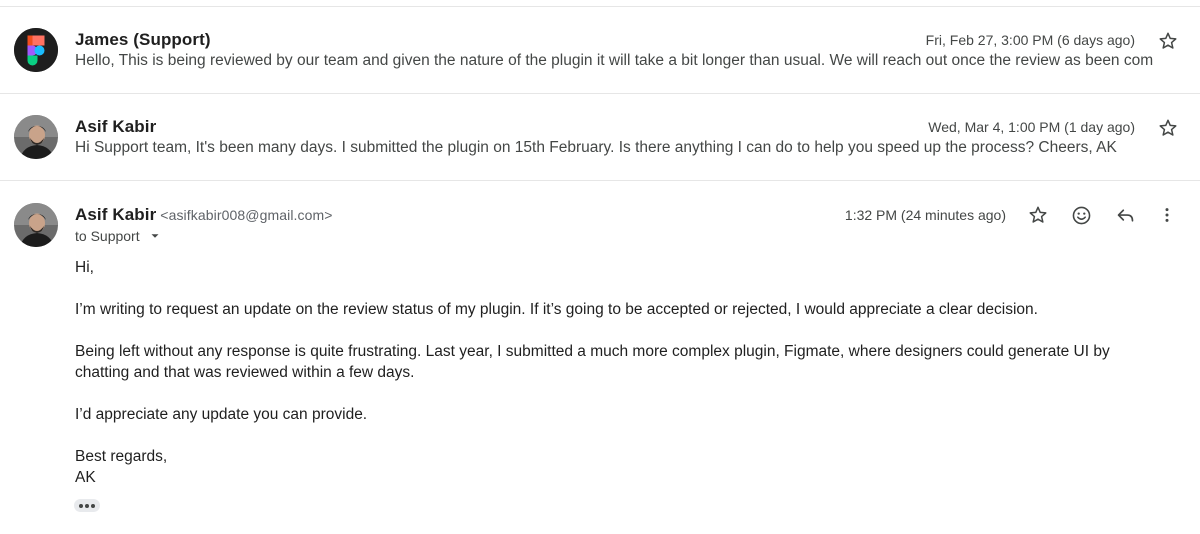  I want to click on body-signature: AK, so click(85, 477).